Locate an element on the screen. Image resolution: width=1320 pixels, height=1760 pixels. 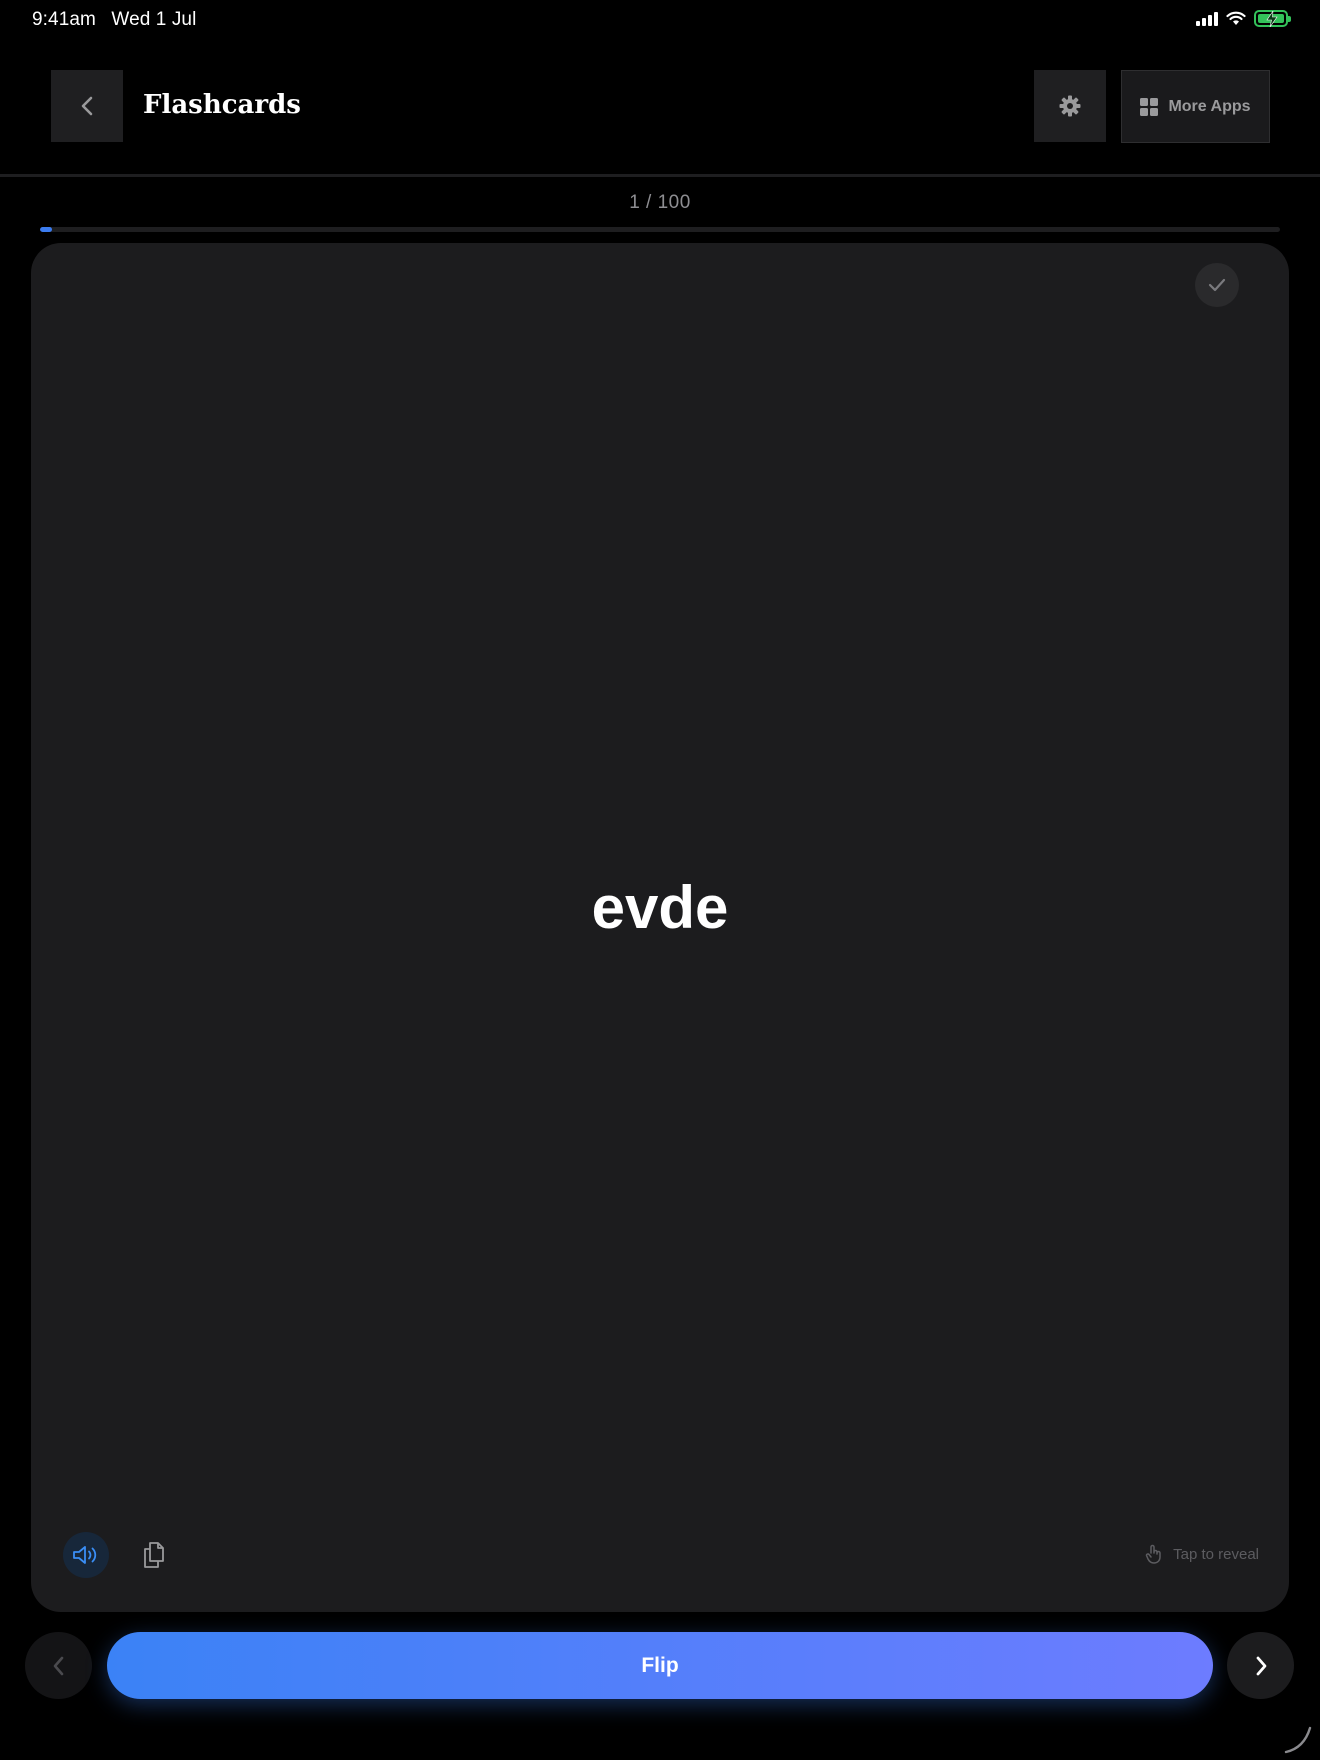
card-counter: 1 / 100 is located at coordinates (660, 202).